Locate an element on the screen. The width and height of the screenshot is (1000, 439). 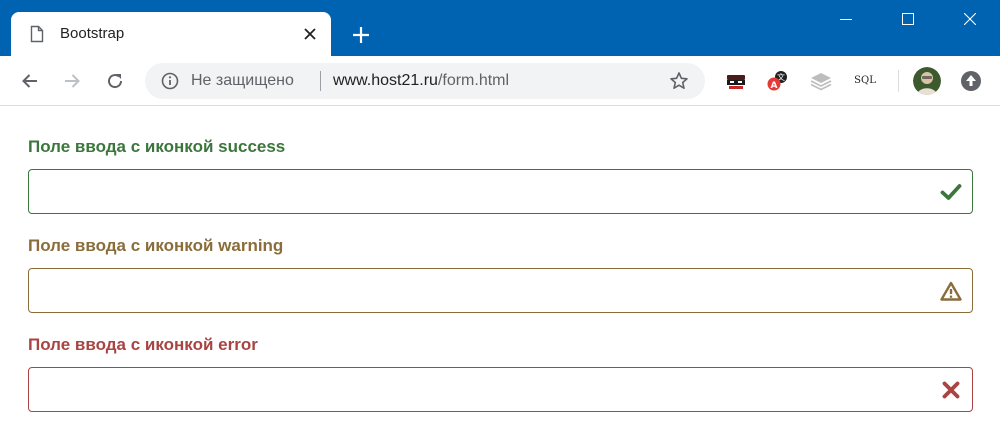
window-maximize-button is located at coordinates (908, 22).